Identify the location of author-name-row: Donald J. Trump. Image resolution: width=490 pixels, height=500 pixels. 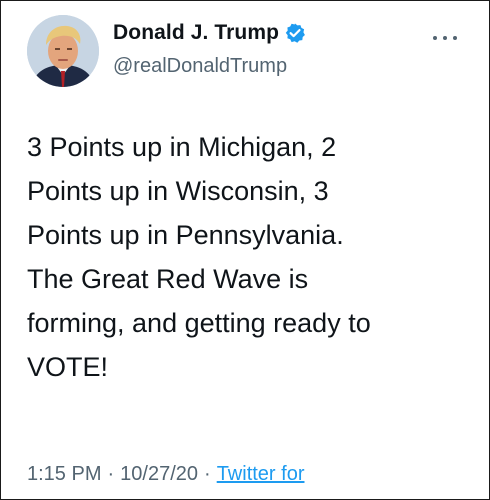
(209, 33).